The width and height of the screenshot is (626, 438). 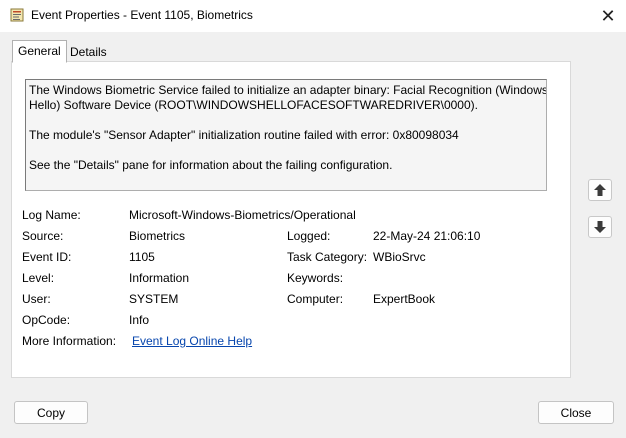 I want to click on keywords-label: Keywords:, so click(x=315, y=278).